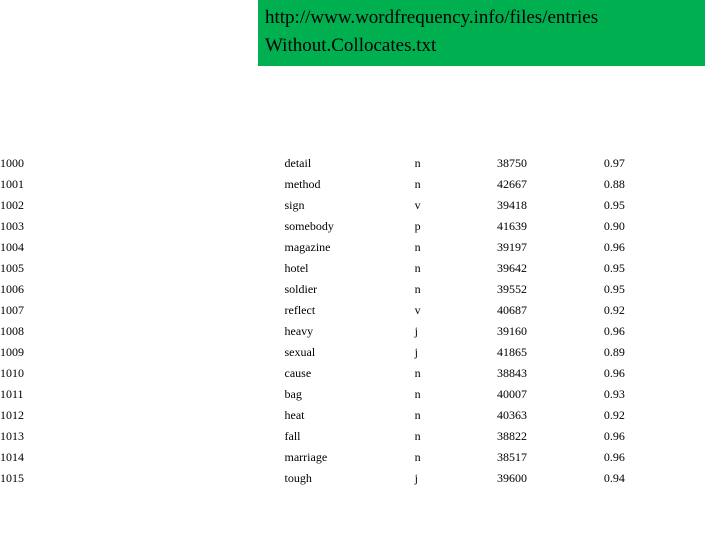 This screenshot has width=720, height=540. I want to click on cell-rank: 1012, so click(12, 415).